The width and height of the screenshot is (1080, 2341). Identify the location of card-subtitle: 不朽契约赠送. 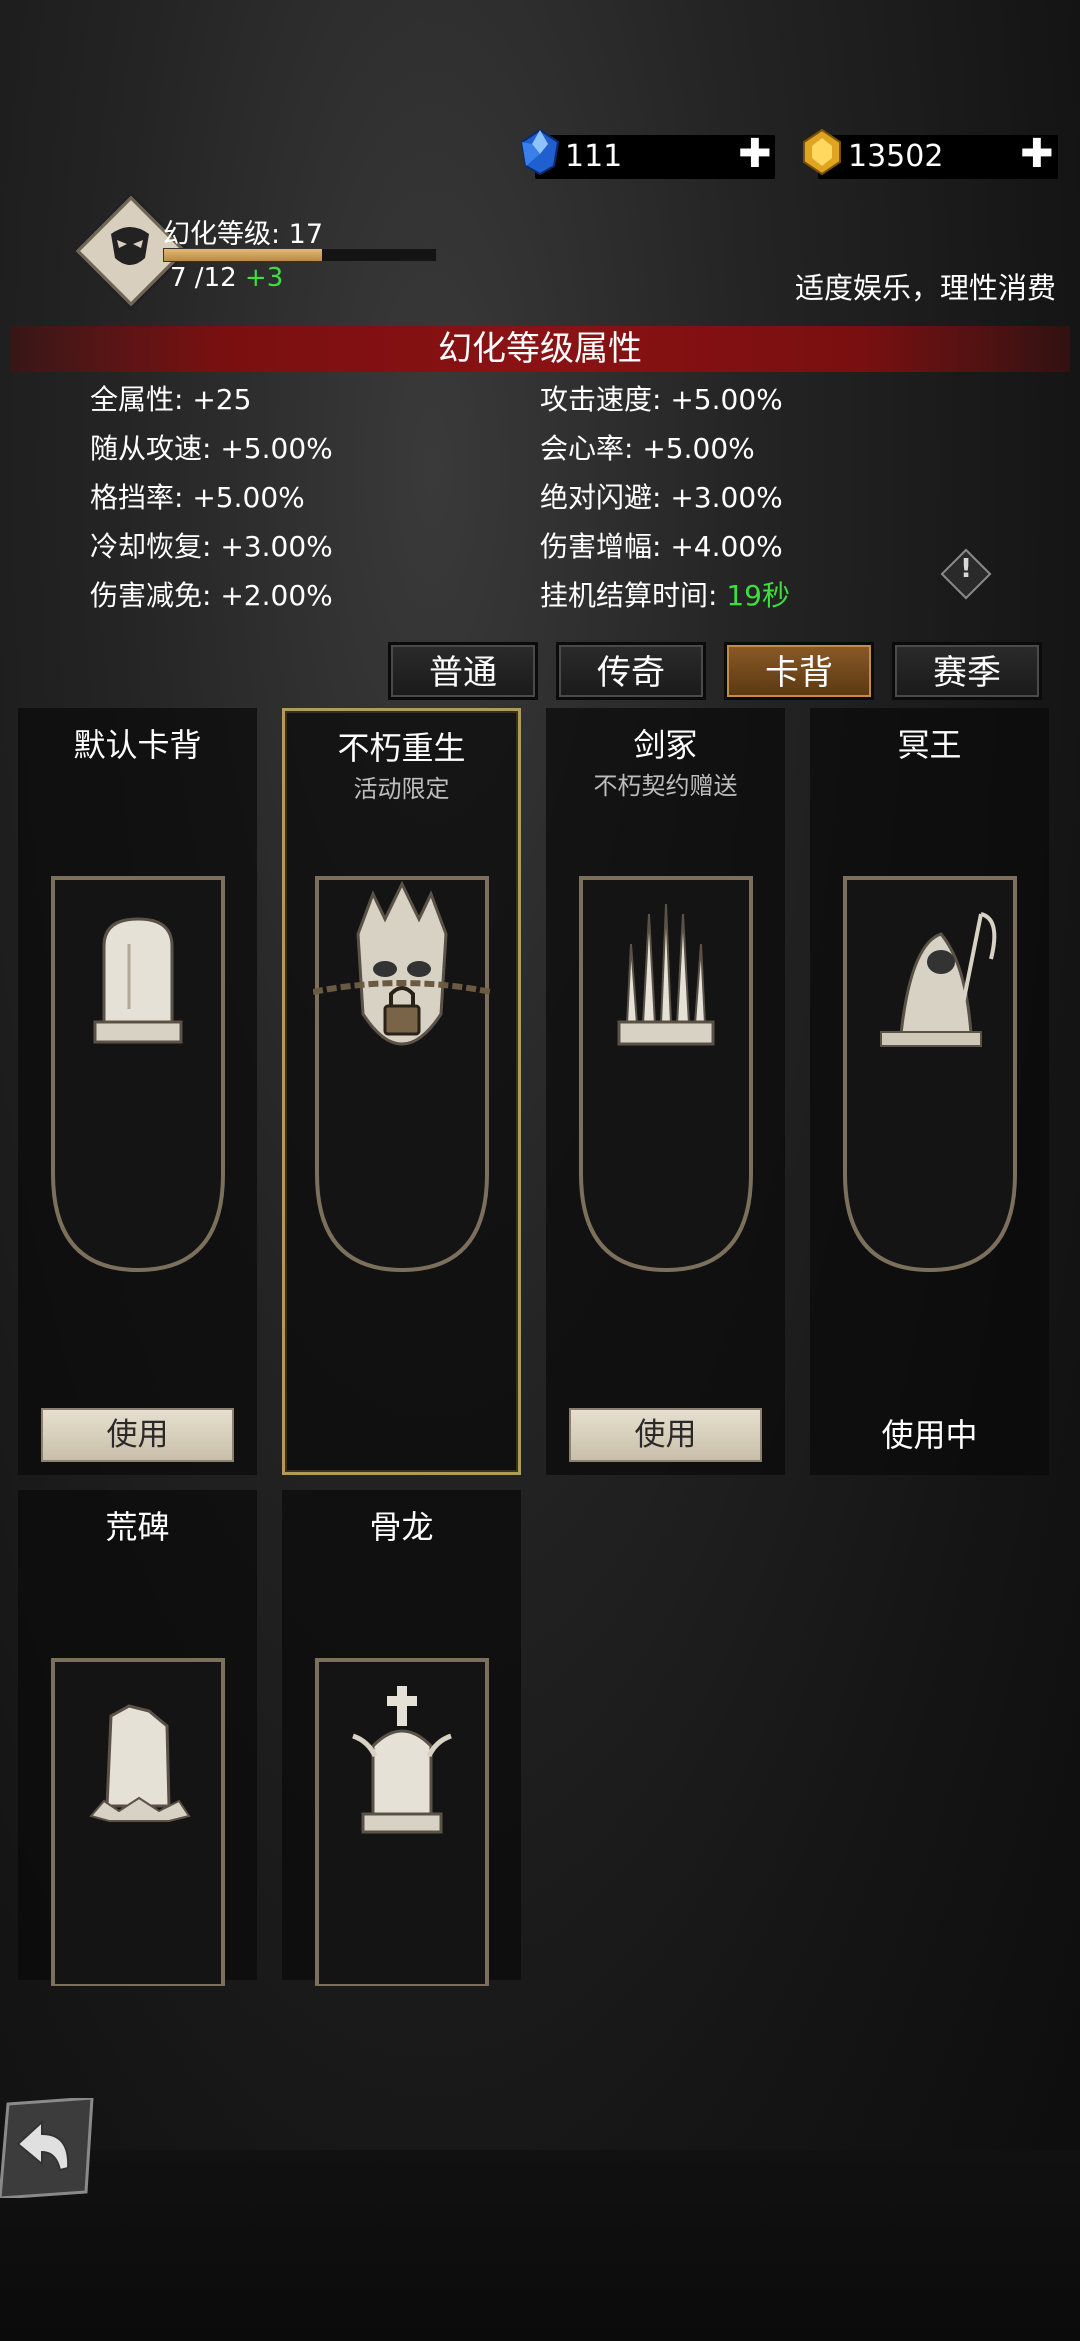
(665, 786).